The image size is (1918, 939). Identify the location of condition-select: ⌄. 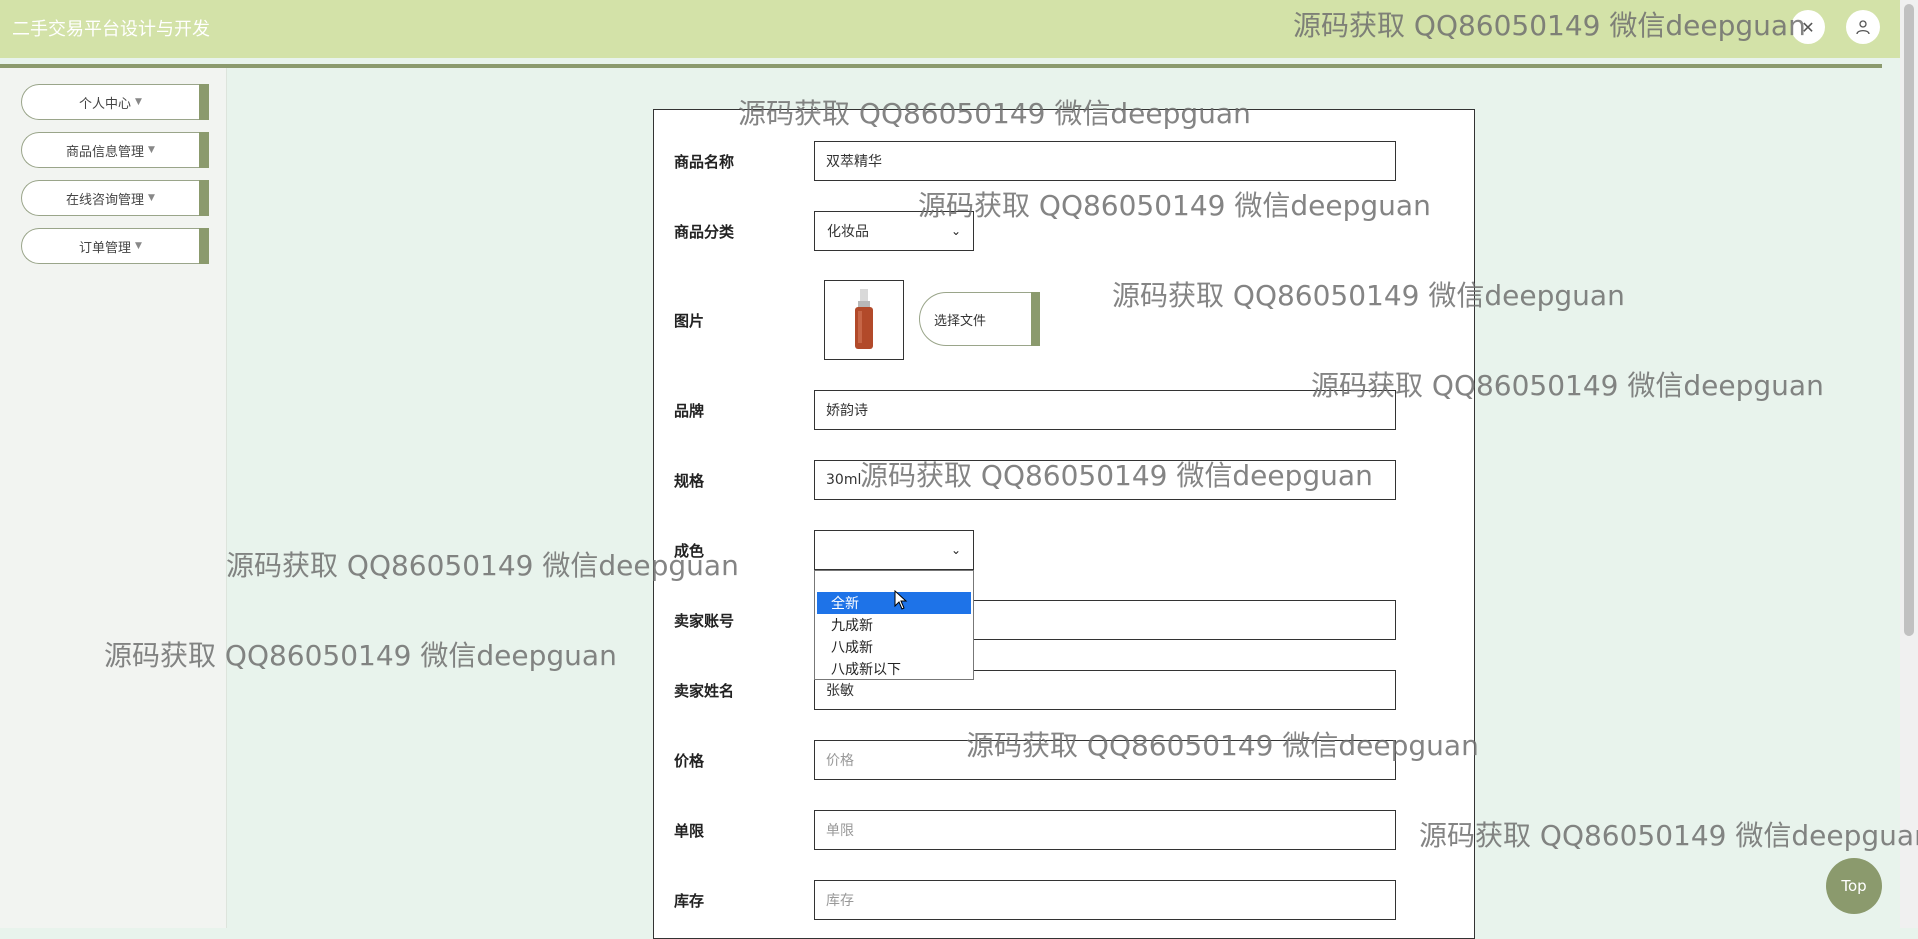
(894, 550).